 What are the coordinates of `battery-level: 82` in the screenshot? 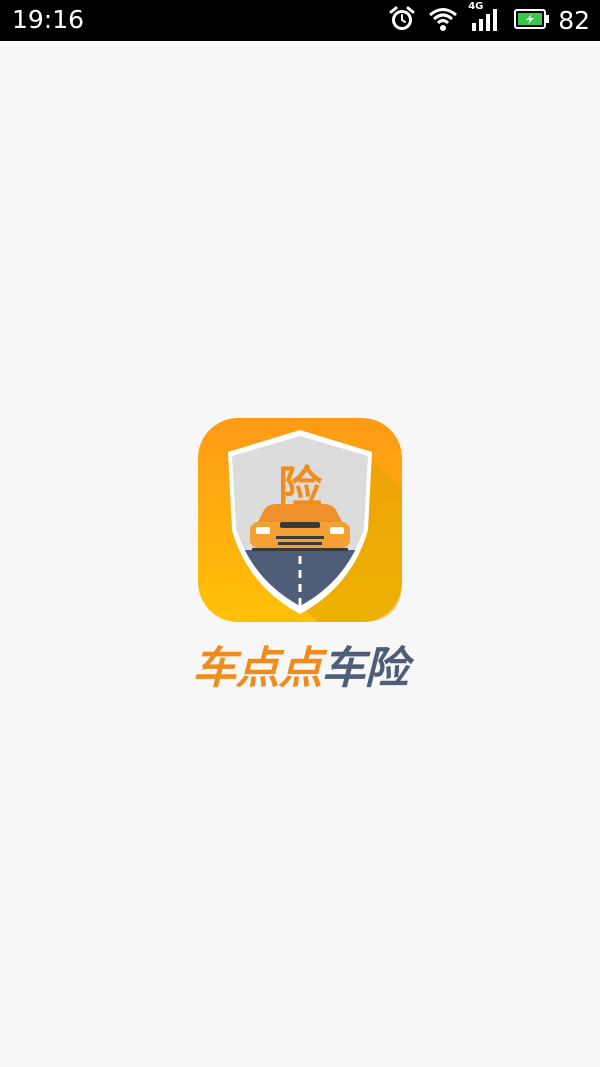 It's located at (574, 20).